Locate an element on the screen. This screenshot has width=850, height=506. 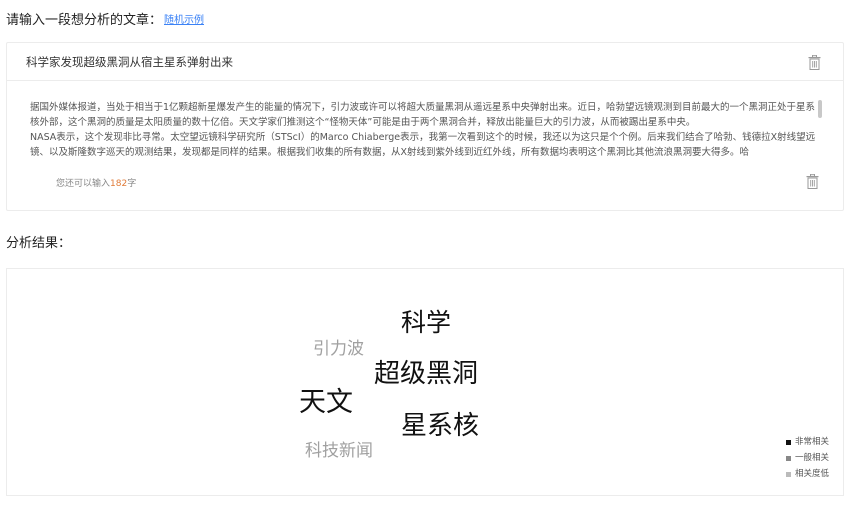
char-counter: 您还可以输入182字 is located at coordinates (96, 182).